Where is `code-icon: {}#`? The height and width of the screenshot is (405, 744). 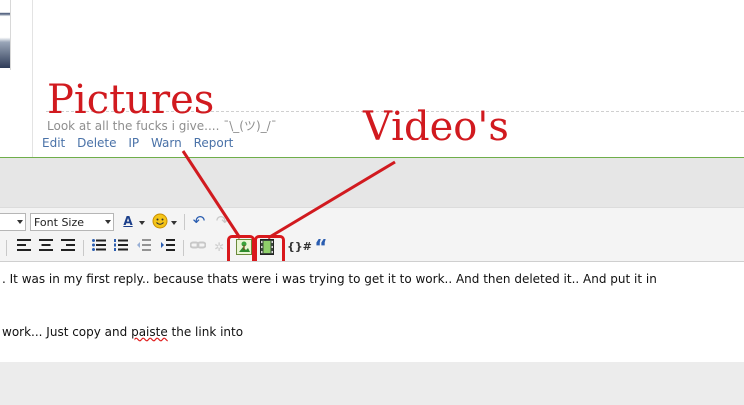
code-icon: {}# is located at coordinates (299, 247).